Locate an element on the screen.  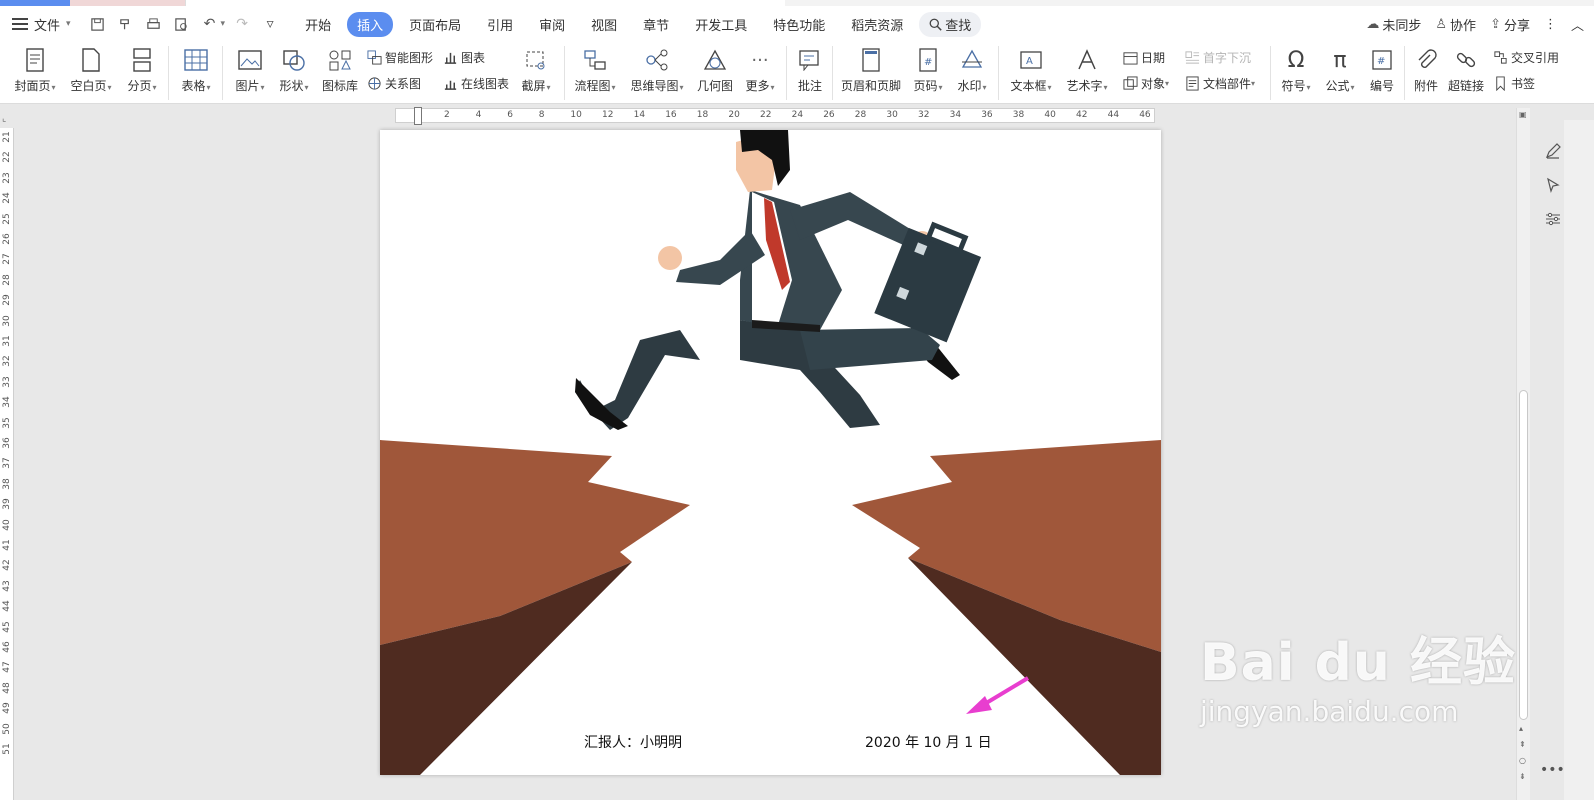
date-button: 日期 is located at coordinates (1143, 57).